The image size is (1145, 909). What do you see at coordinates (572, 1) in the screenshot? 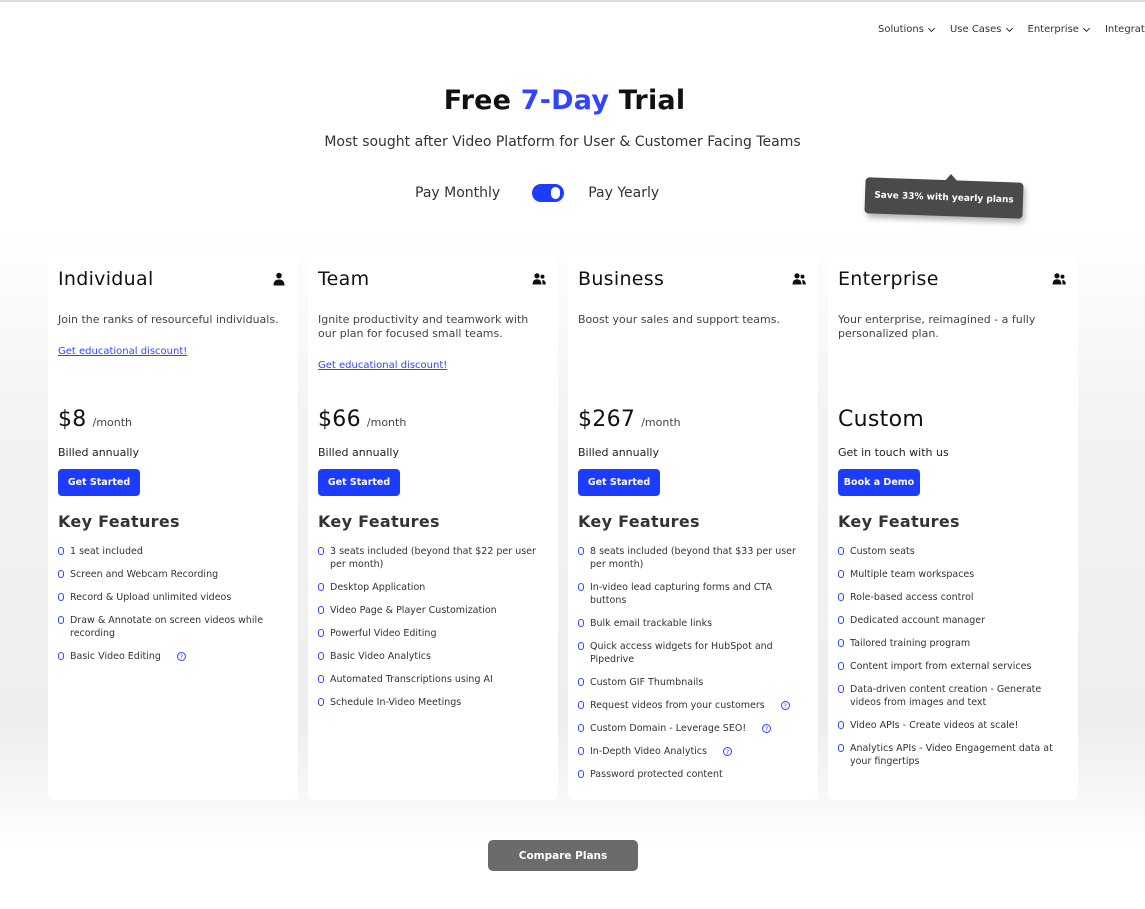
I see `top-border` at bounding box center [572, 1].